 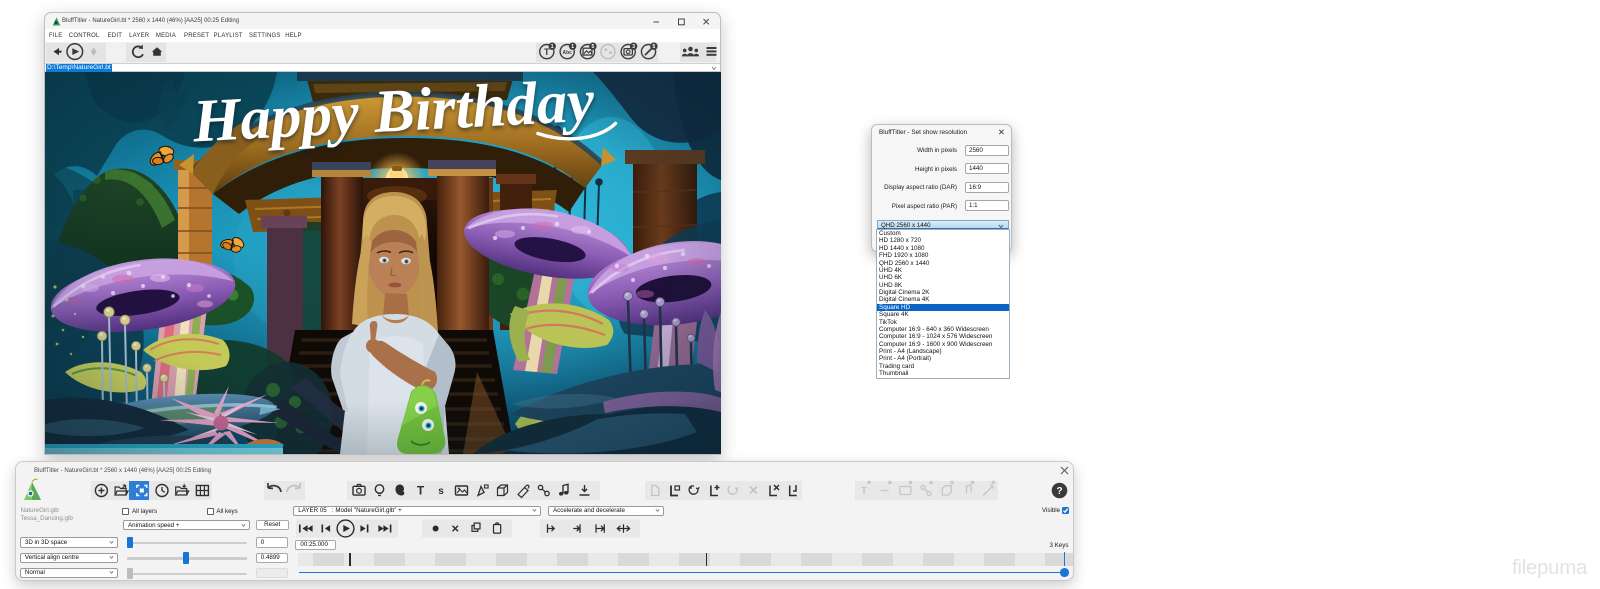 What do you see at coordinates (441, 491) in the screenshot?
I see `svg-text: s` at bounding box center [441, 491].